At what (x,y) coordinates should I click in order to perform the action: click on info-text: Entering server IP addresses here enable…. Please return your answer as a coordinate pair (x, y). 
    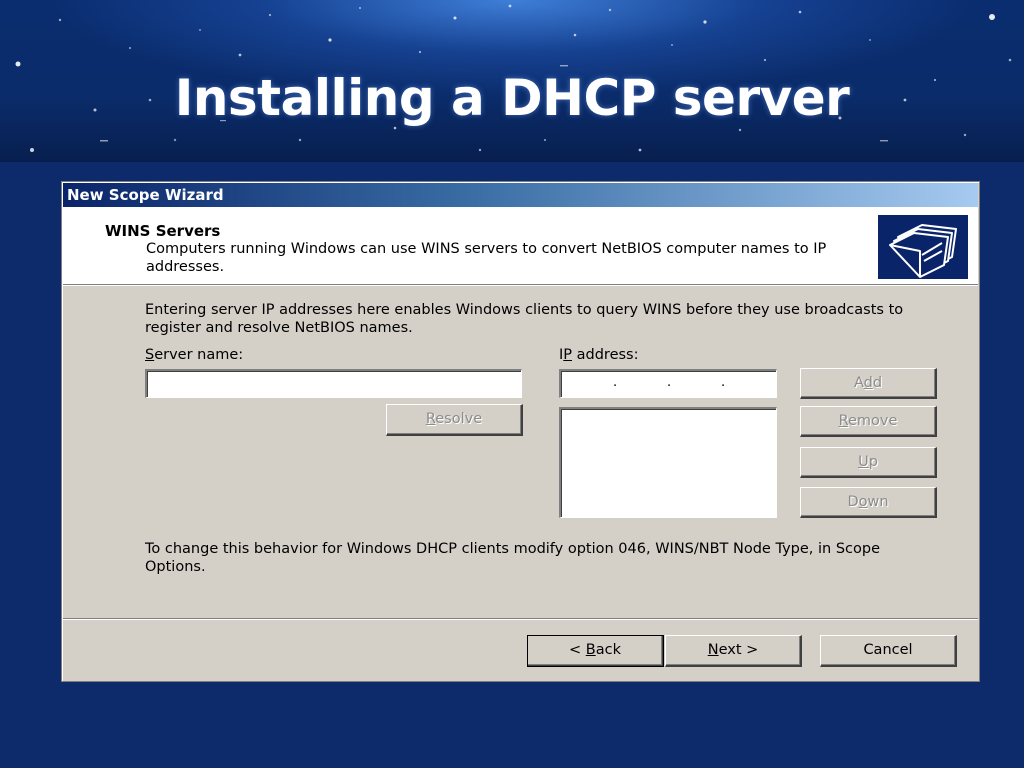
    Looking at the image, I should click on (524, 319).